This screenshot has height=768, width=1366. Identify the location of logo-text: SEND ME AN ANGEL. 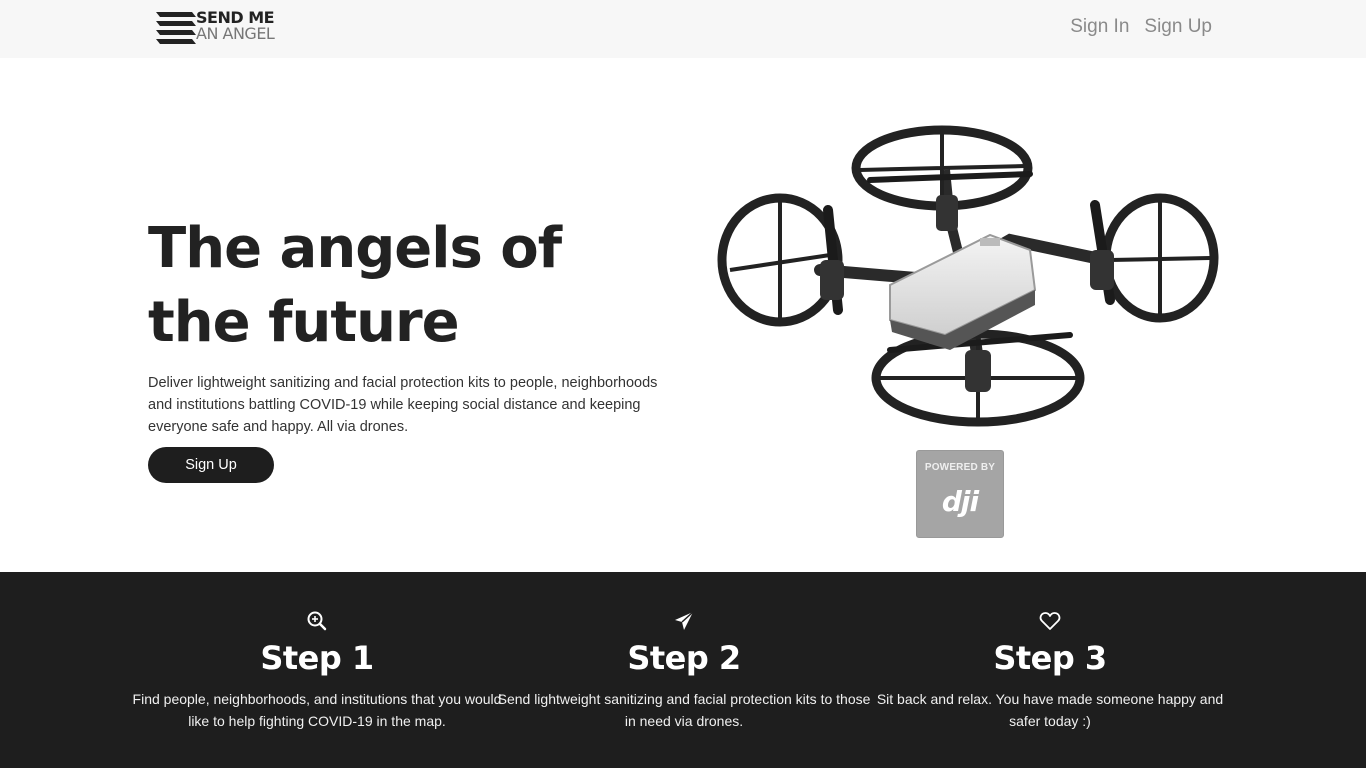
(235, 26).